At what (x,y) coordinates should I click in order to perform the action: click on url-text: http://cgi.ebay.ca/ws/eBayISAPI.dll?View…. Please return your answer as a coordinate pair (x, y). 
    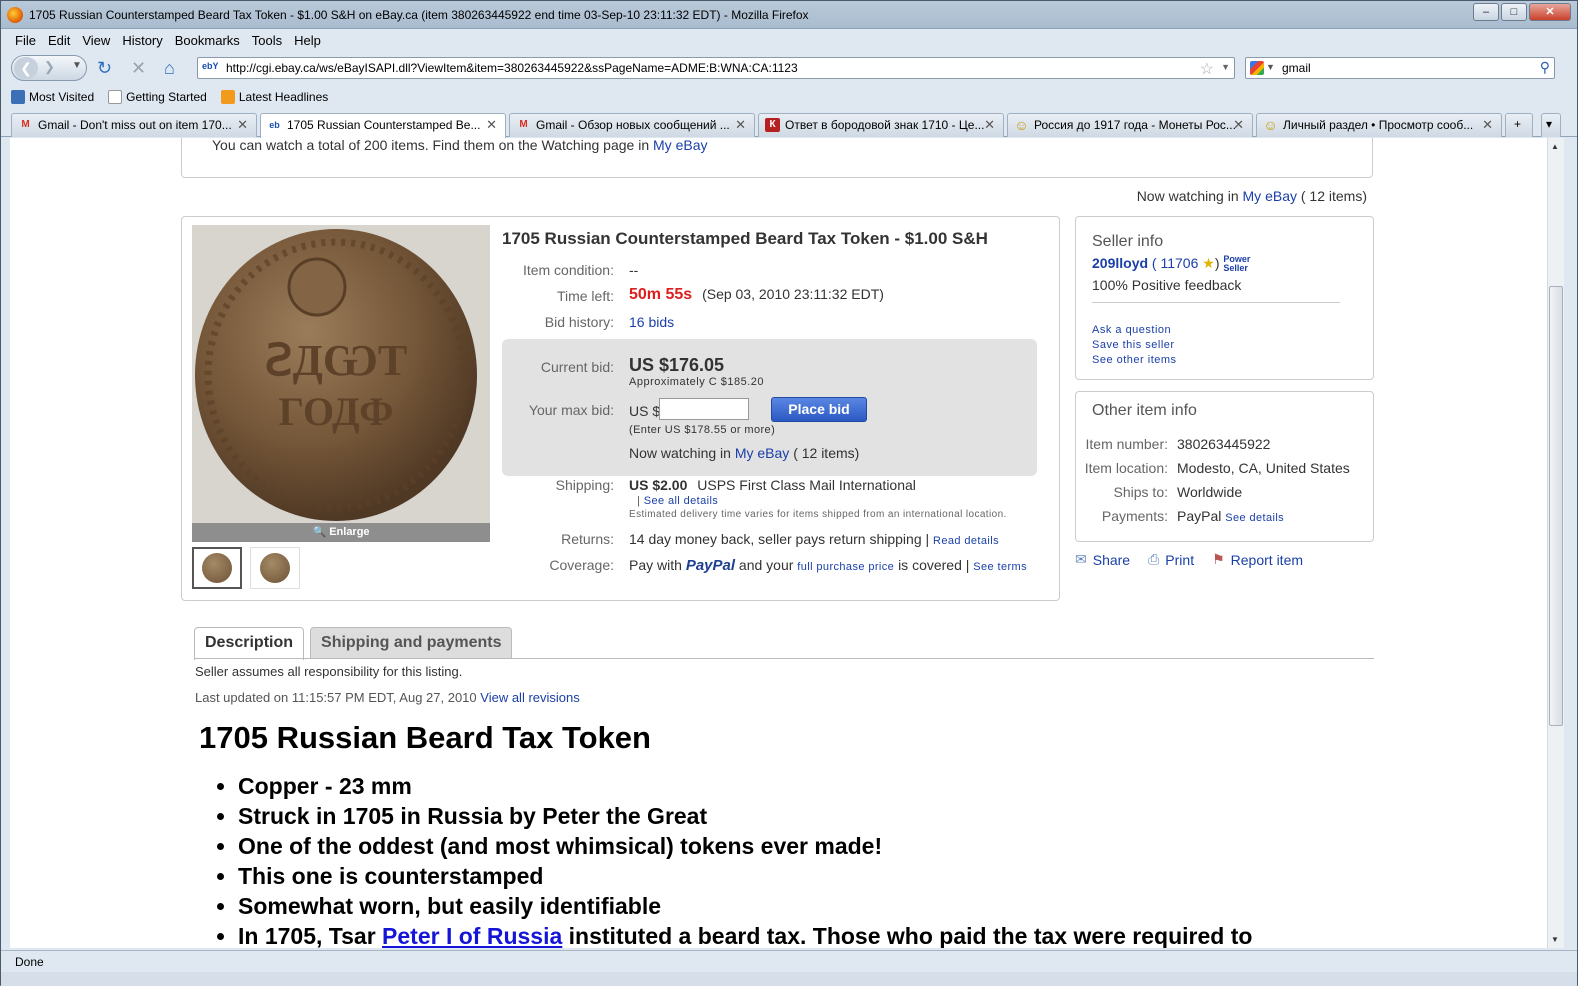
    Looking at the image, I should click on (512, 68).